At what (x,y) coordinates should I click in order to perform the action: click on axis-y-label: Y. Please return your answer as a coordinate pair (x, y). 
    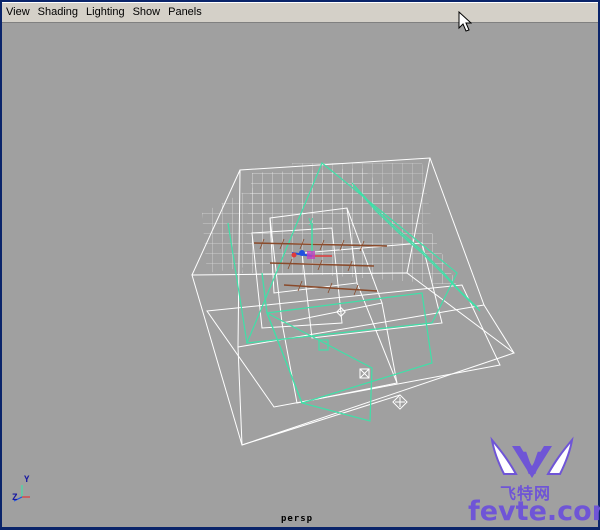
    Looking at the image, I should click on (27, 480).